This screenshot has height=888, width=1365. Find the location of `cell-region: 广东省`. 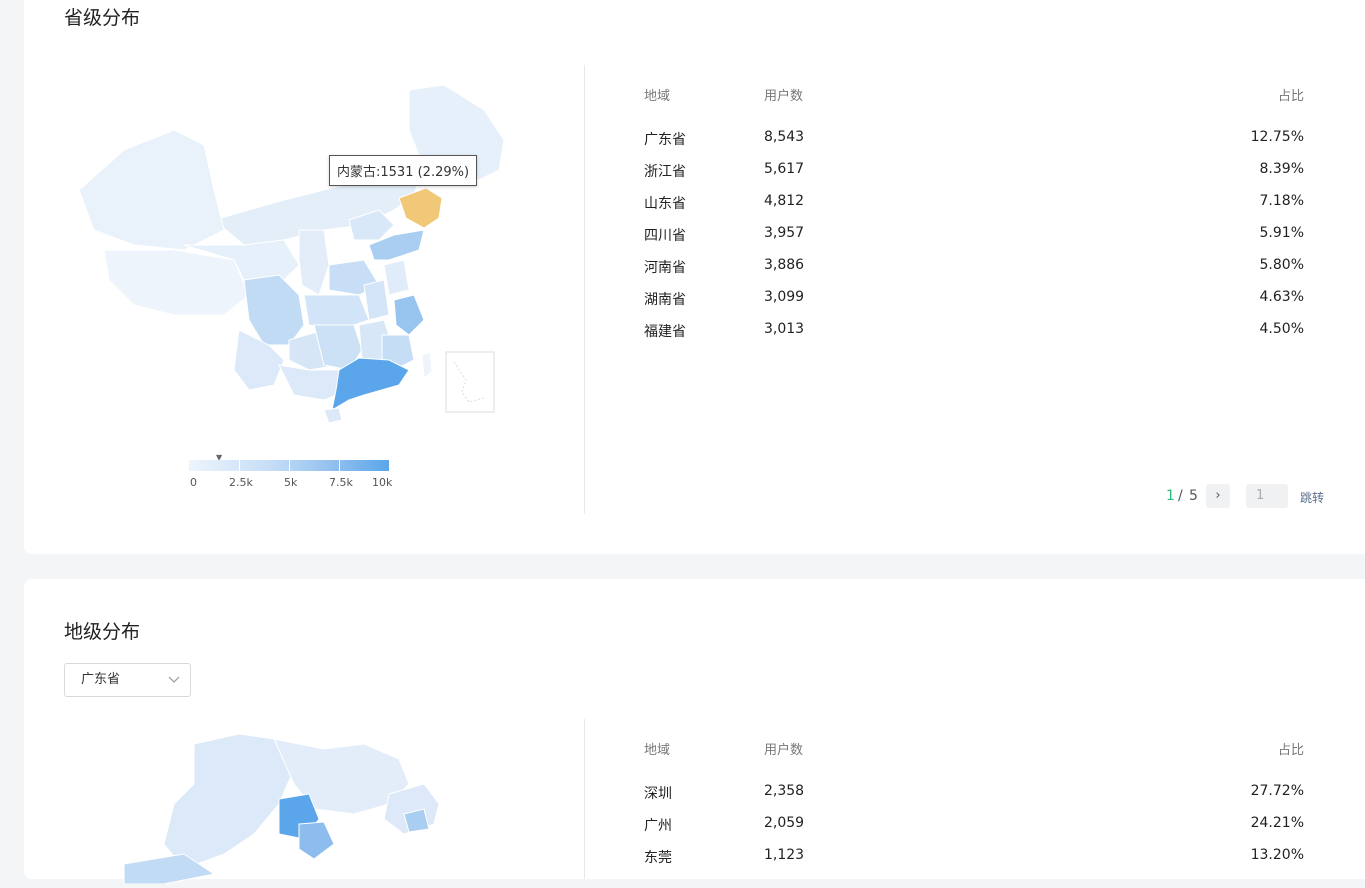

cell-region: 广东省 is located at coordinates (665, 140).